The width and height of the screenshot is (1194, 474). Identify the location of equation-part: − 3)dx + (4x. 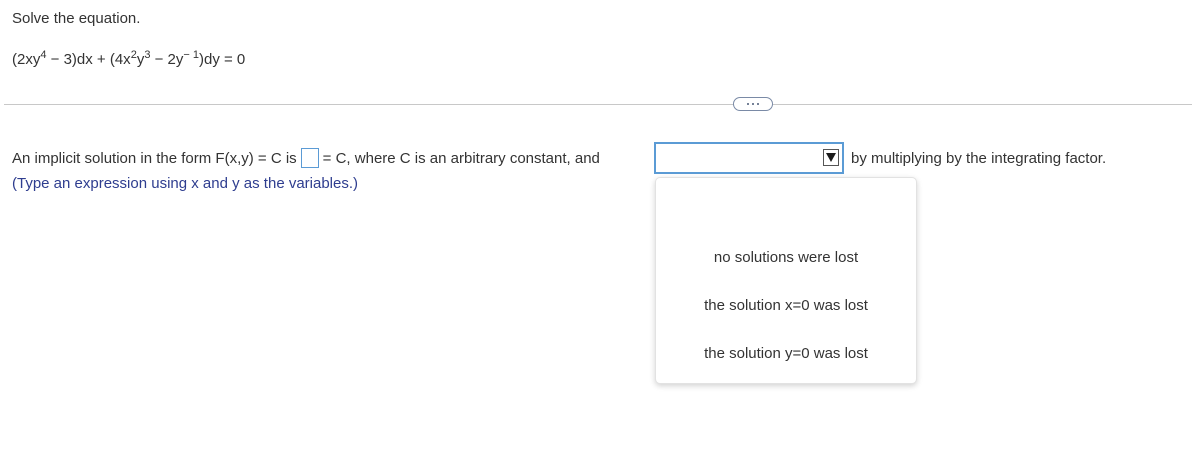
(88, 59).